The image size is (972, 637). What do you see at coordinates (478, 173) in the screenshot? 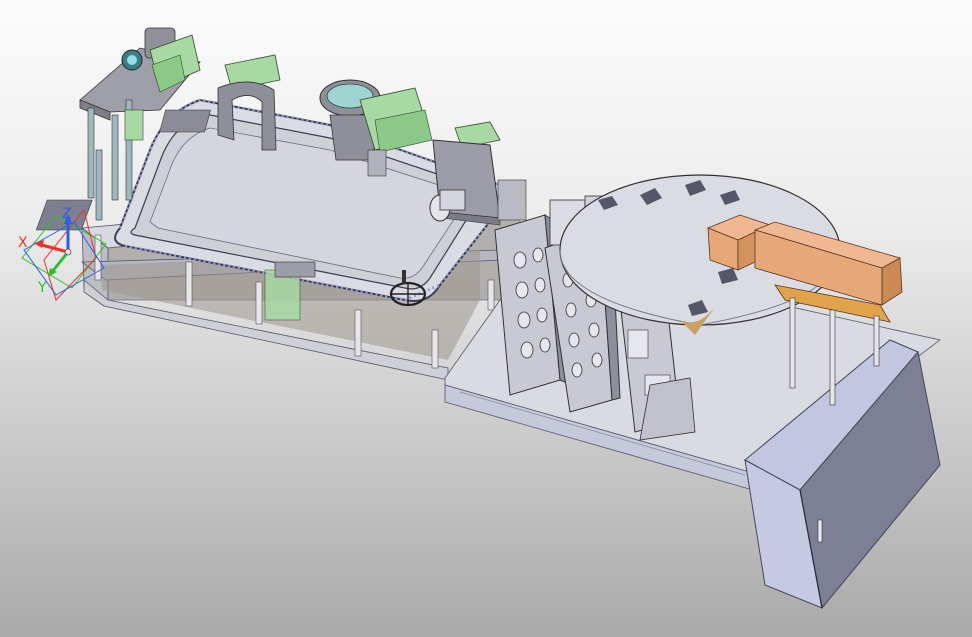
I see `cylinder-station` at bounding box center [478, 173].